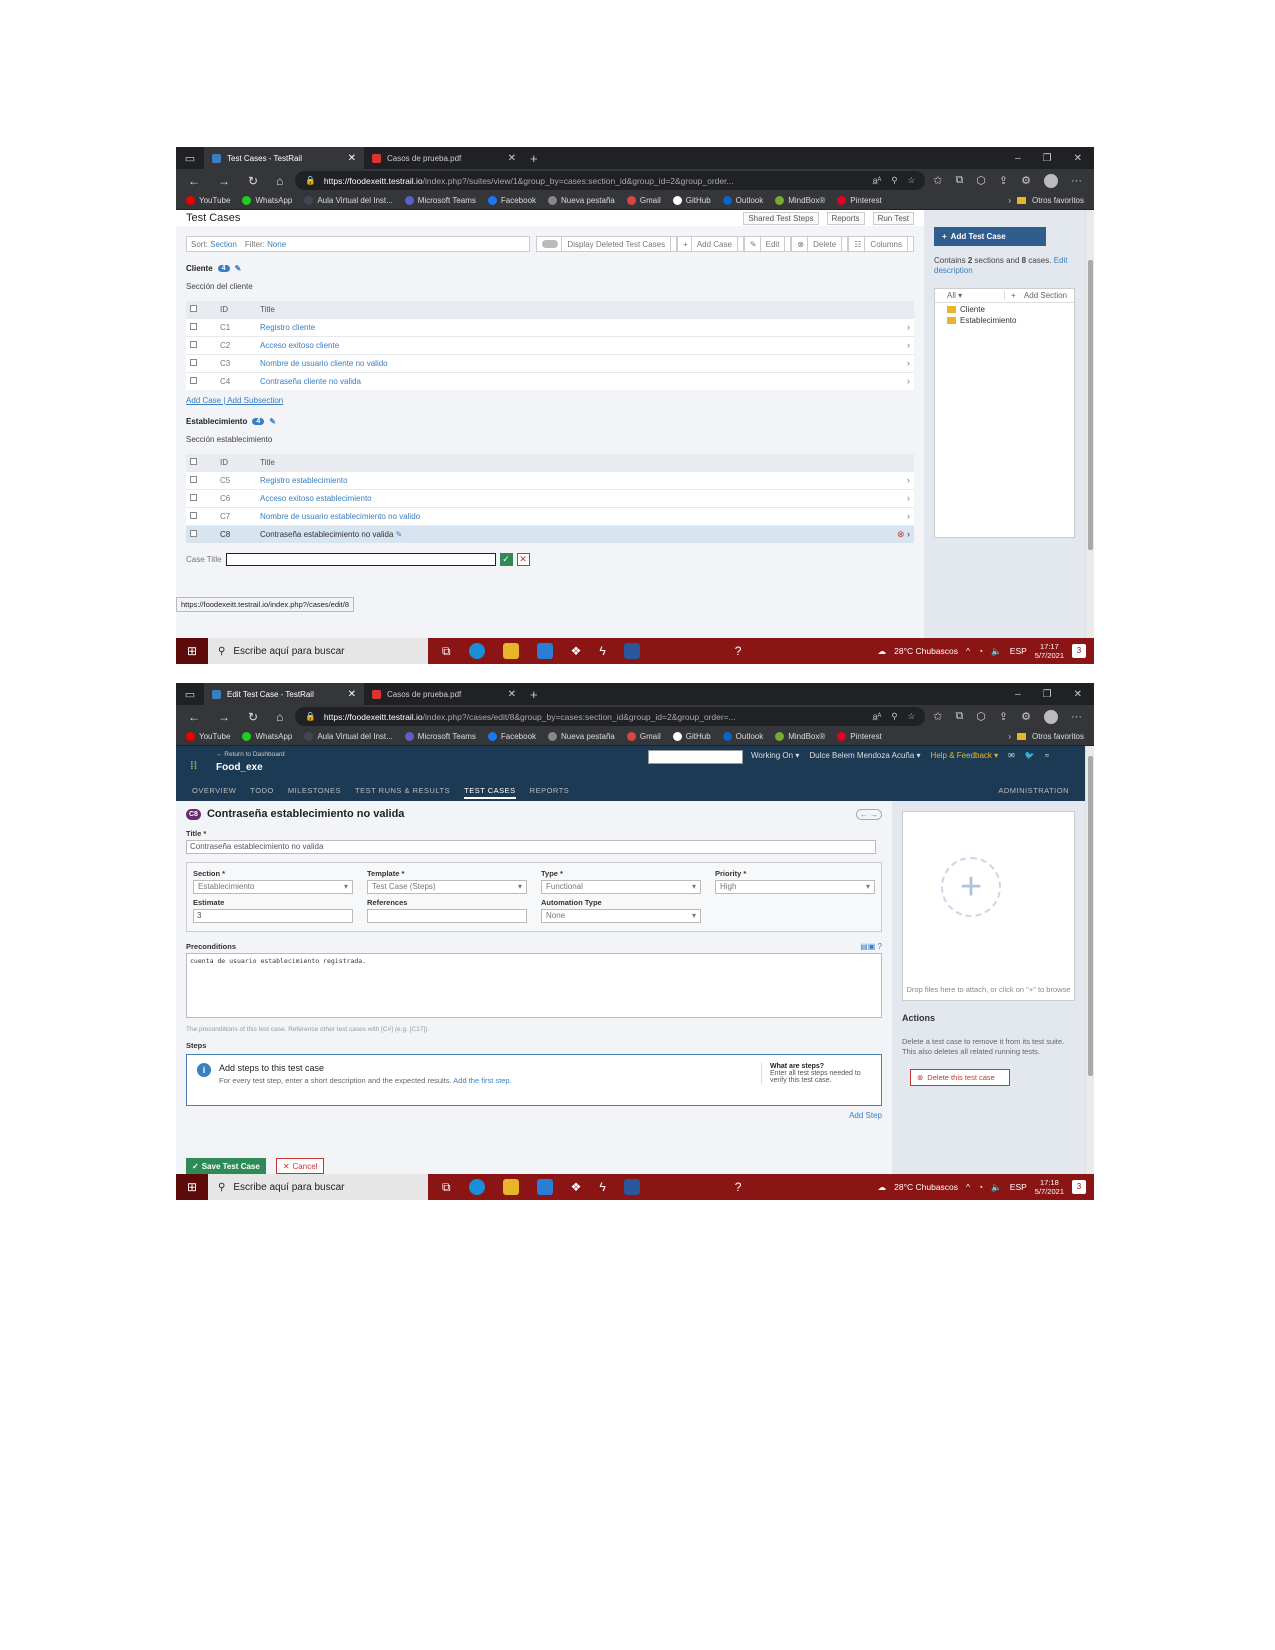 The image size is (1275, 1650). I want to click on select-all-checkbox, so click(193, 461).